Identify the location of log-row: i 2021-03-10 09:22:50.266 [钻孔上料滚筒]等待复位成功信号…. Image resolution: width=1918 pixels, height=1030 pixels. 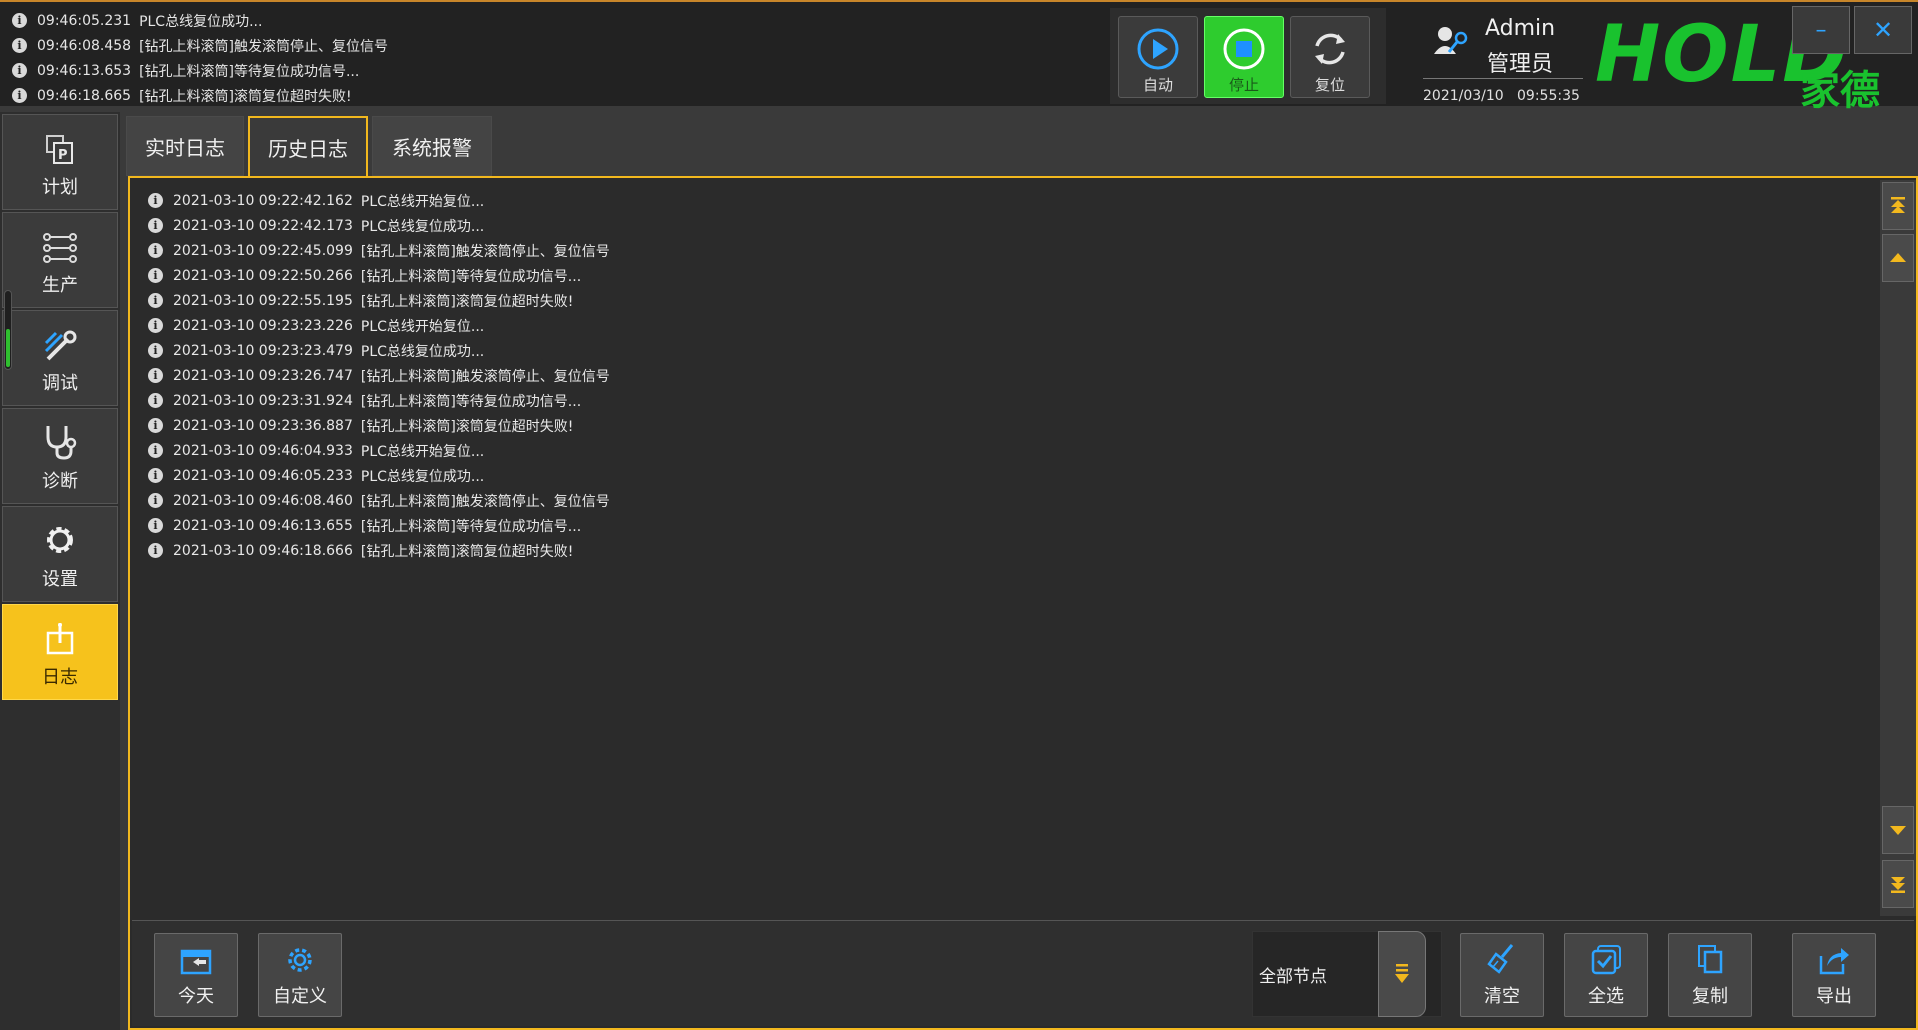
(1012, 275).